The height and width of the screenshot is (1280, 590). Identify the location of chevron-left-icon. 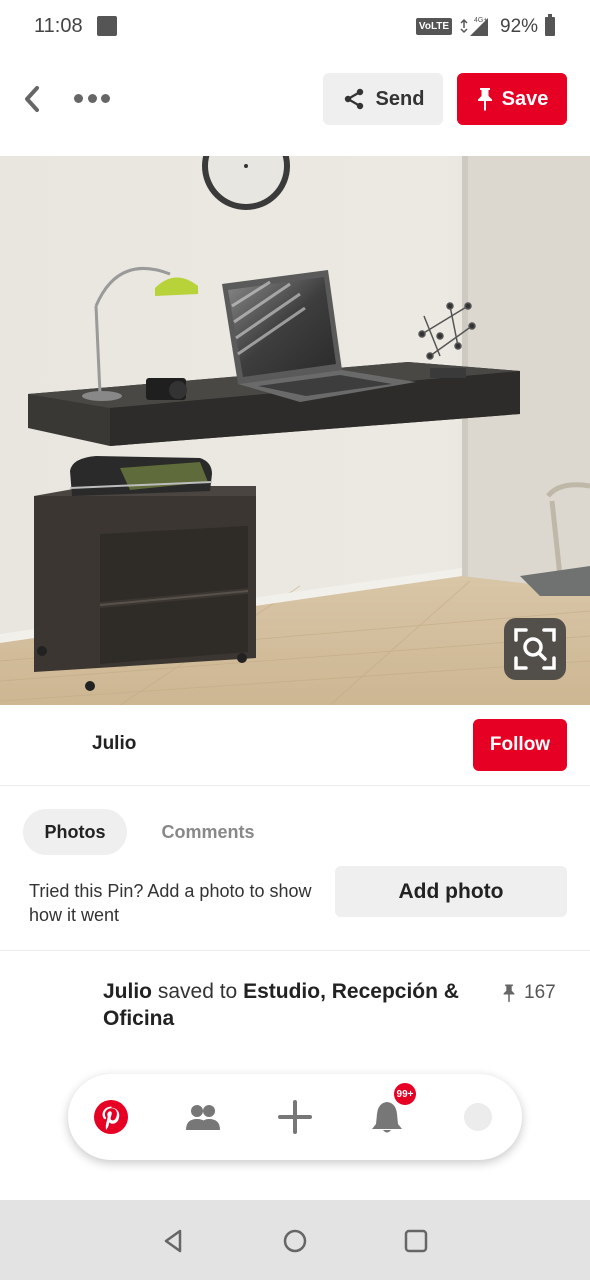
(32, 99).